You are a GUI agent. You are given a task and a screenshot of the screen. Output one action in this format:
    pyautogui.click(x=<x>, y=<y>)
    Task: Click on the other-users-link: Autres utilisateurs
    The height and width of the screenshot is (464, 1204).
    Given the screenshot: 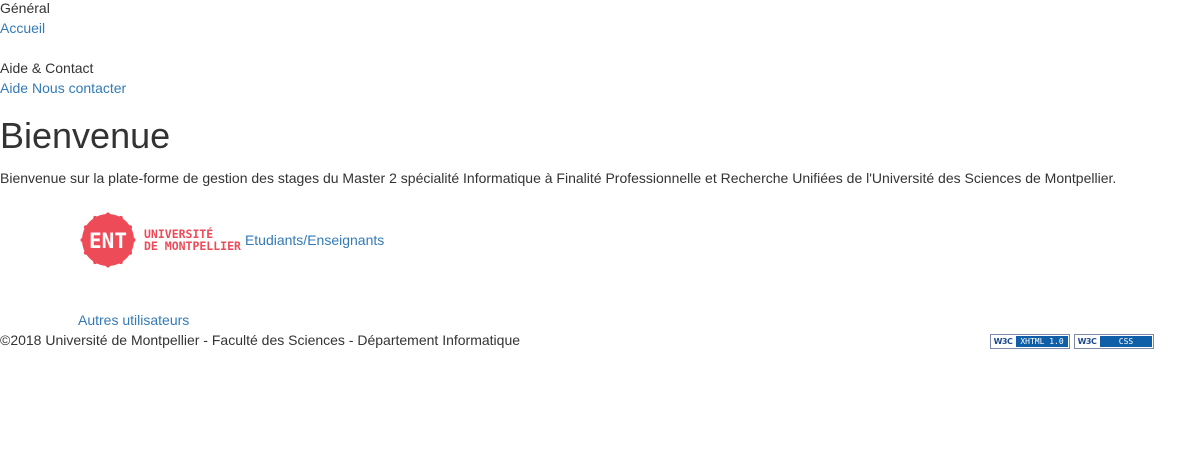 What is the action you would take?
    pyautogui.click(x=133, y=320)
    